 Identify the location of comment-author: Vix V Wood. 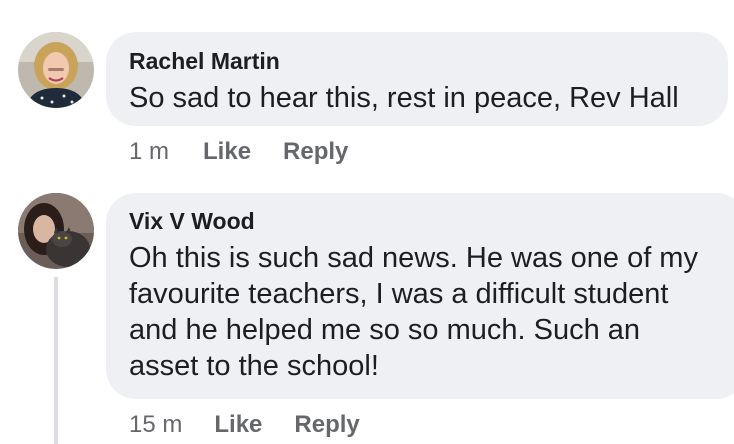
(192, 221).